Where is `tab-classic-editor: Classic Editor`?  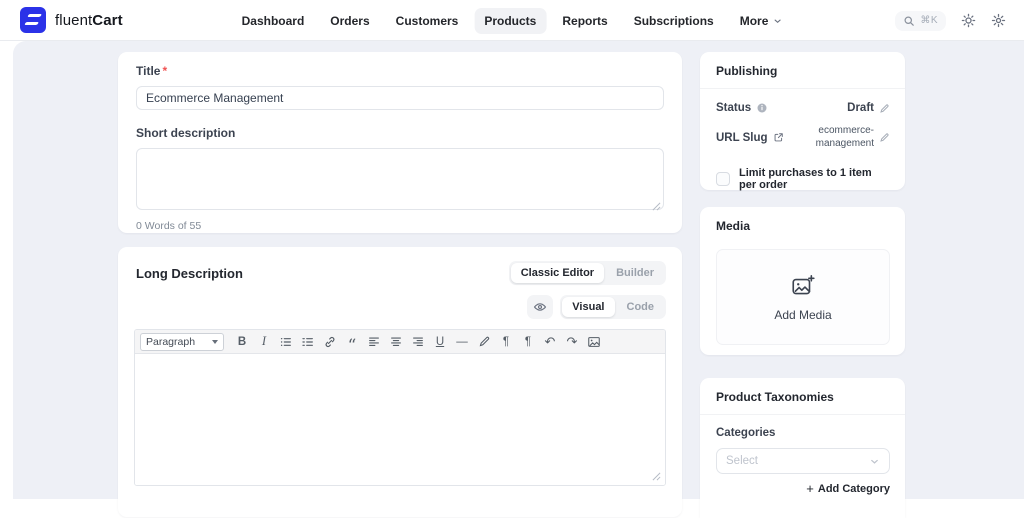 tab-classic-editor: Classic Editor is located at coordinates (557, 273).